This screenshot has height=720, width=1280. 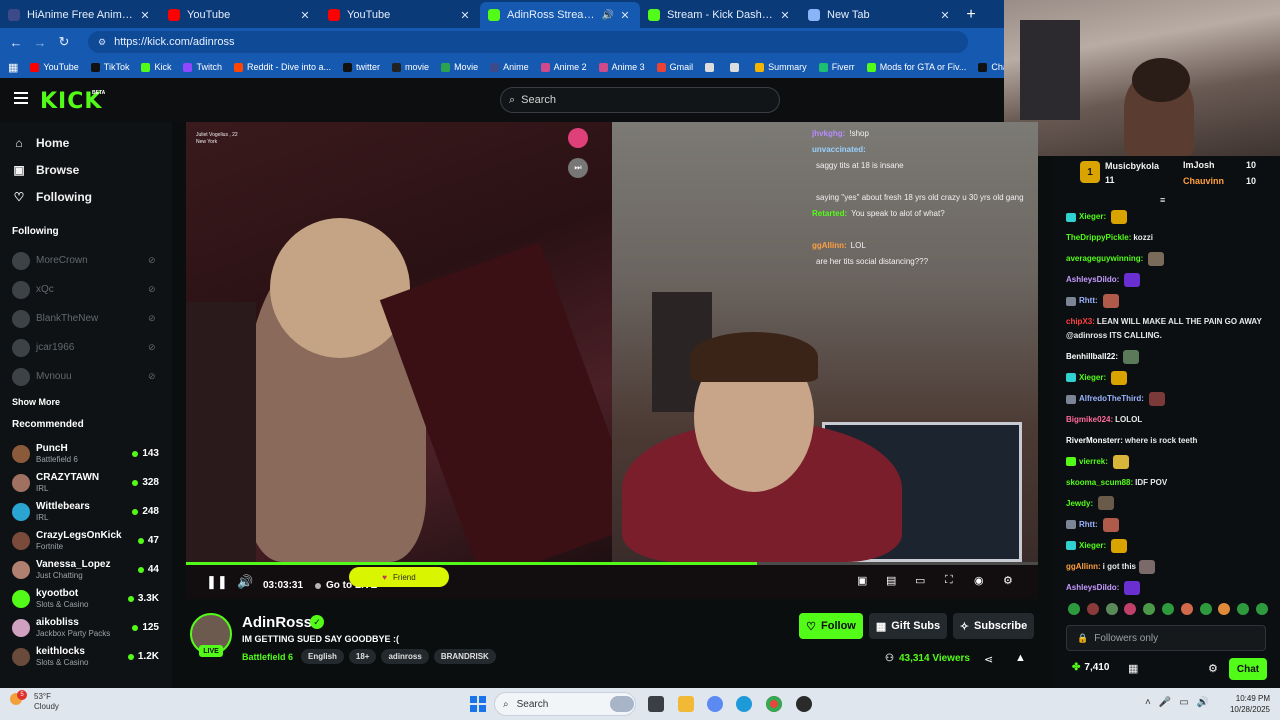 What do you see at coordinates (1090, 667) in the screenshot?
I see `channel-points: ✤ 7,410` at bounding box center [1090, 667].